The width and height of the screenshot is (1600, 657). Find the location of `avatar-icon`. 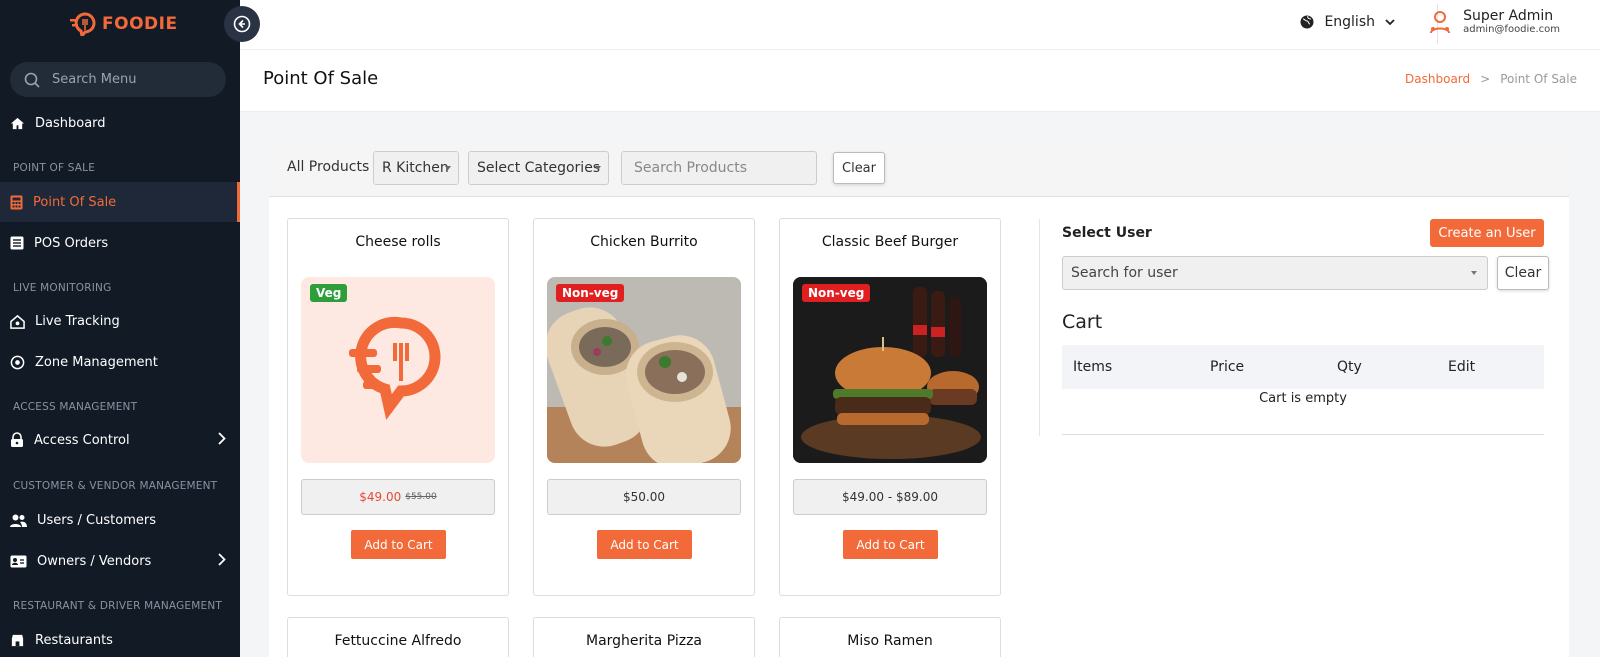

avatar-icon is located at coordinates (1440, 21).